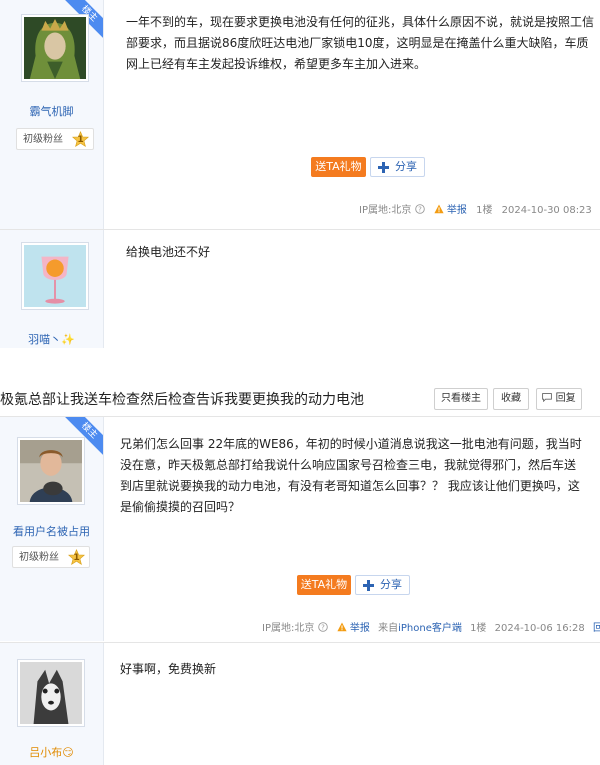 Image resolution: width=600 pixels, height=765 pixels. I want to click on username: 霸气机脚, so click(51, 111).